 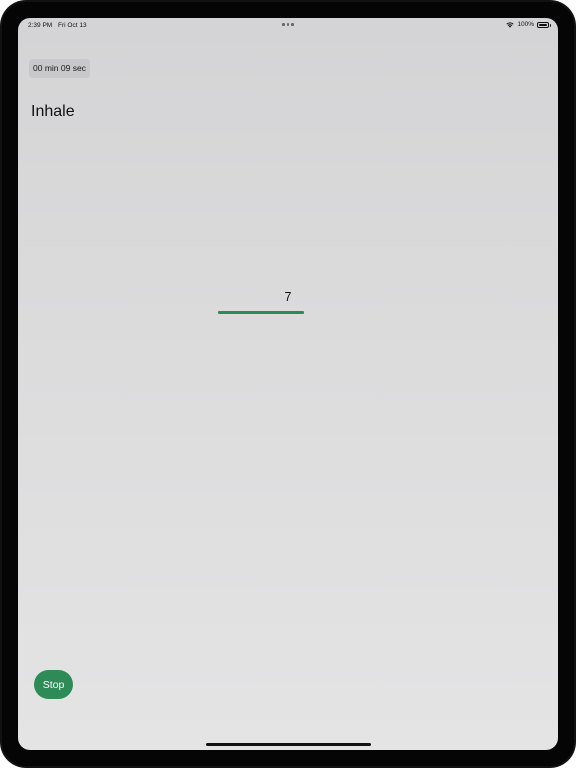 I want to click on status-time: 2:39 PM, so click(x=40, y=25).